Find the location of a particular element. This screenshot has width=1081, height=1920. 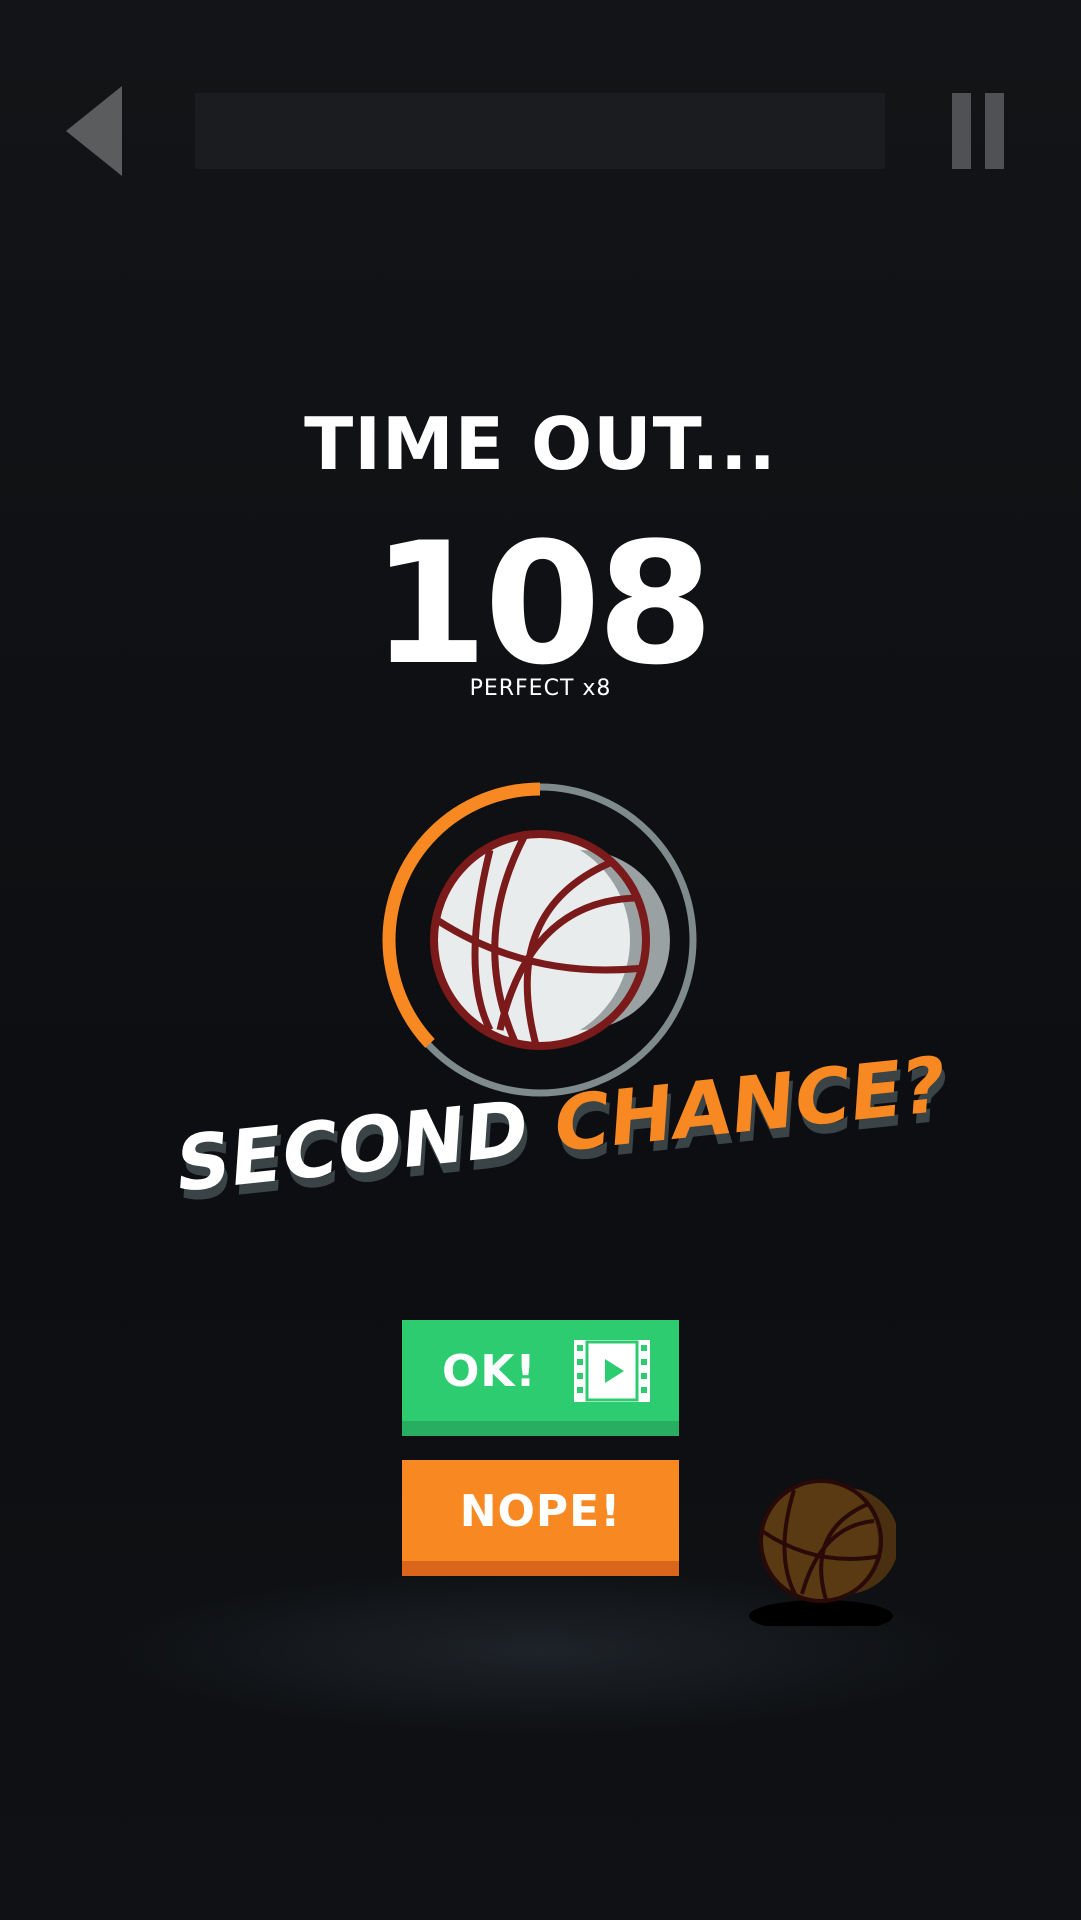

back-triangle-icon is located at coordinates (94, 131).